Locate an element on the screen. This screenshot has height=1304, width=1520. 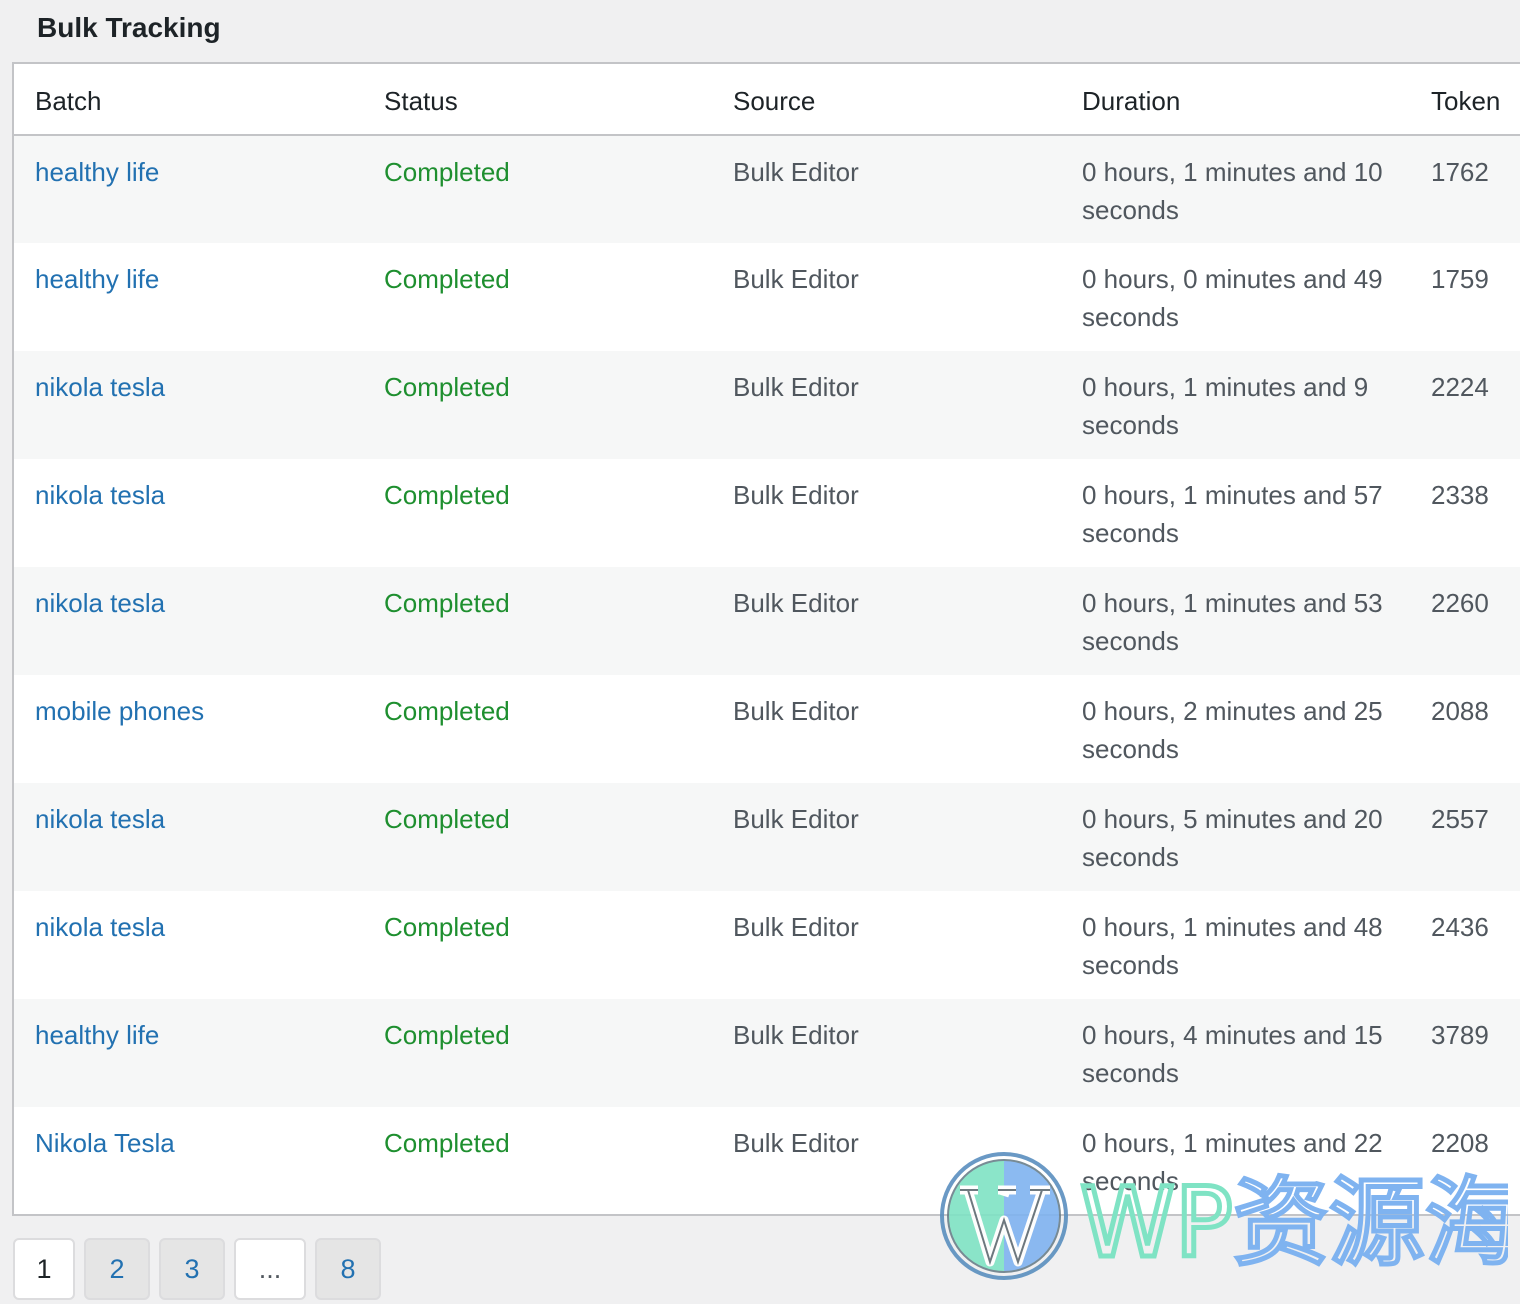
column-header-batch: Batch is located at coordinates (199, 100).